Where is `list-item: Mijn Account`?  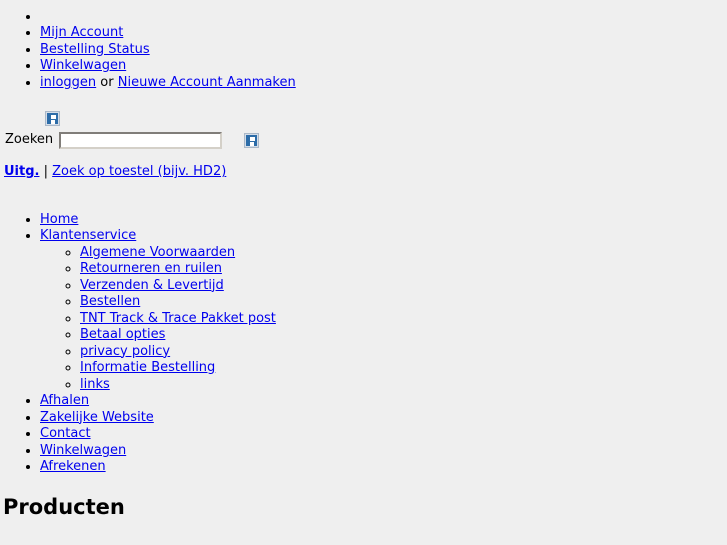
list-item: Mijn Account is located at coordinates (383, 33).